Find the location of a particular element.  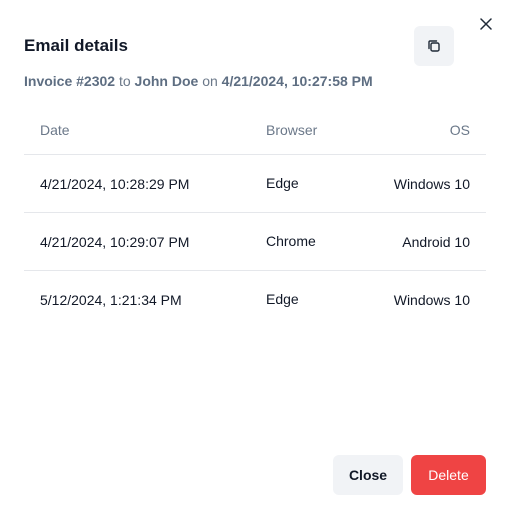

cell-date: 4/21/2024, 10:29:07 PM is located at coordinates (115, 241).